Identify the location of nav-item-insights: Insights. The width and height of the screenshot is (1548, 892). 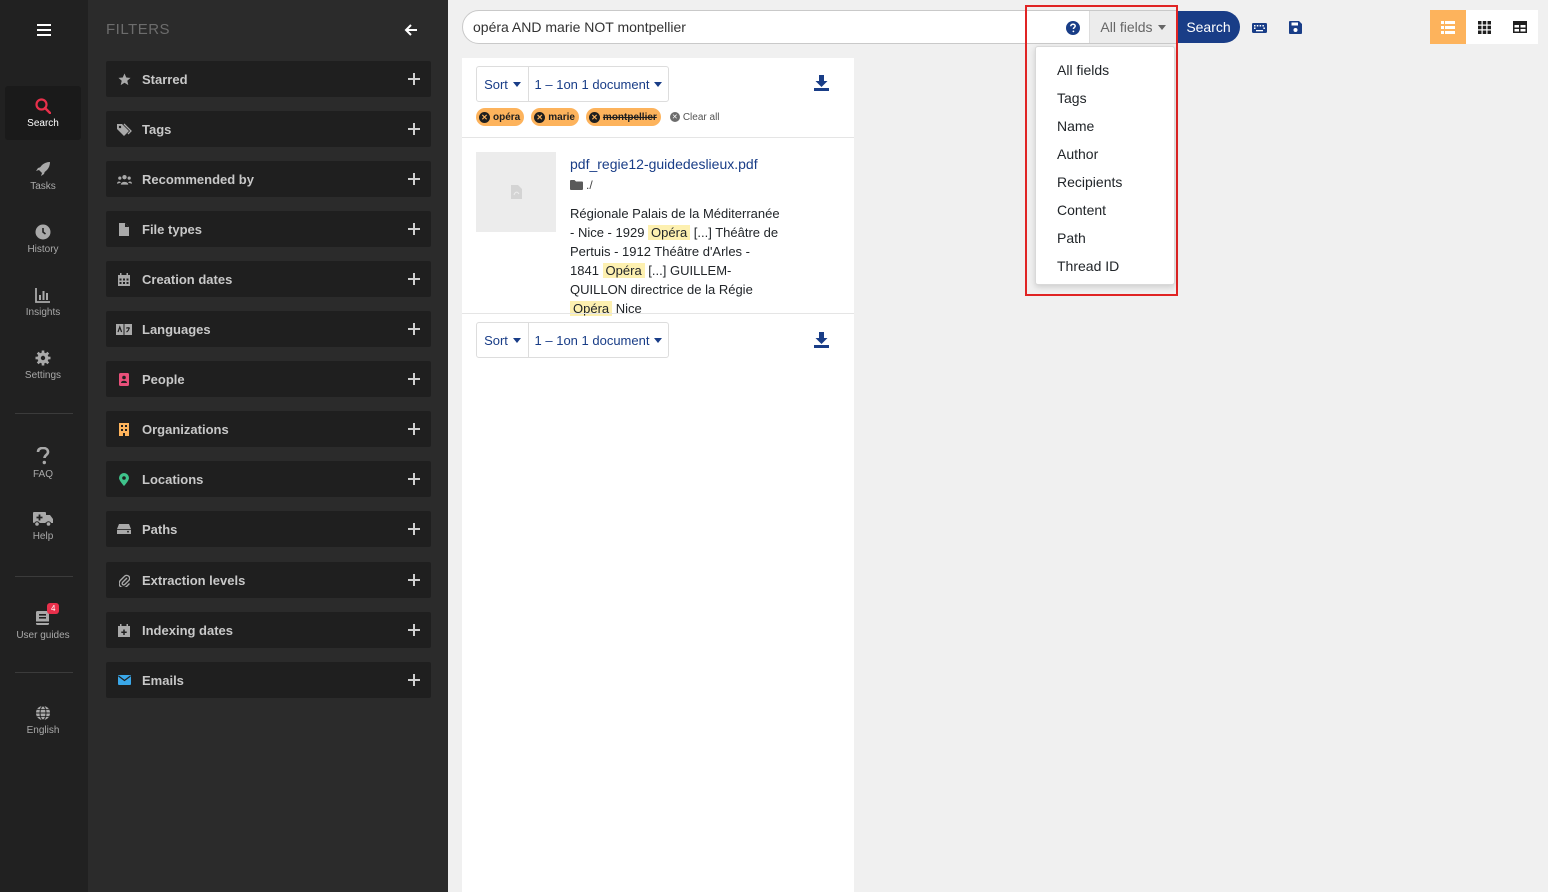
(43, 302).